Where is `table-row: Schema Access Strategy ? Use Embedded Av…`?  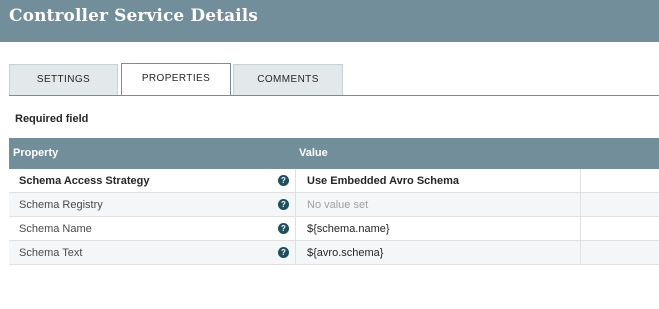 table-row: Schema Access Strategy ? Use Embedded Av… is located at coordinates (334, 181).